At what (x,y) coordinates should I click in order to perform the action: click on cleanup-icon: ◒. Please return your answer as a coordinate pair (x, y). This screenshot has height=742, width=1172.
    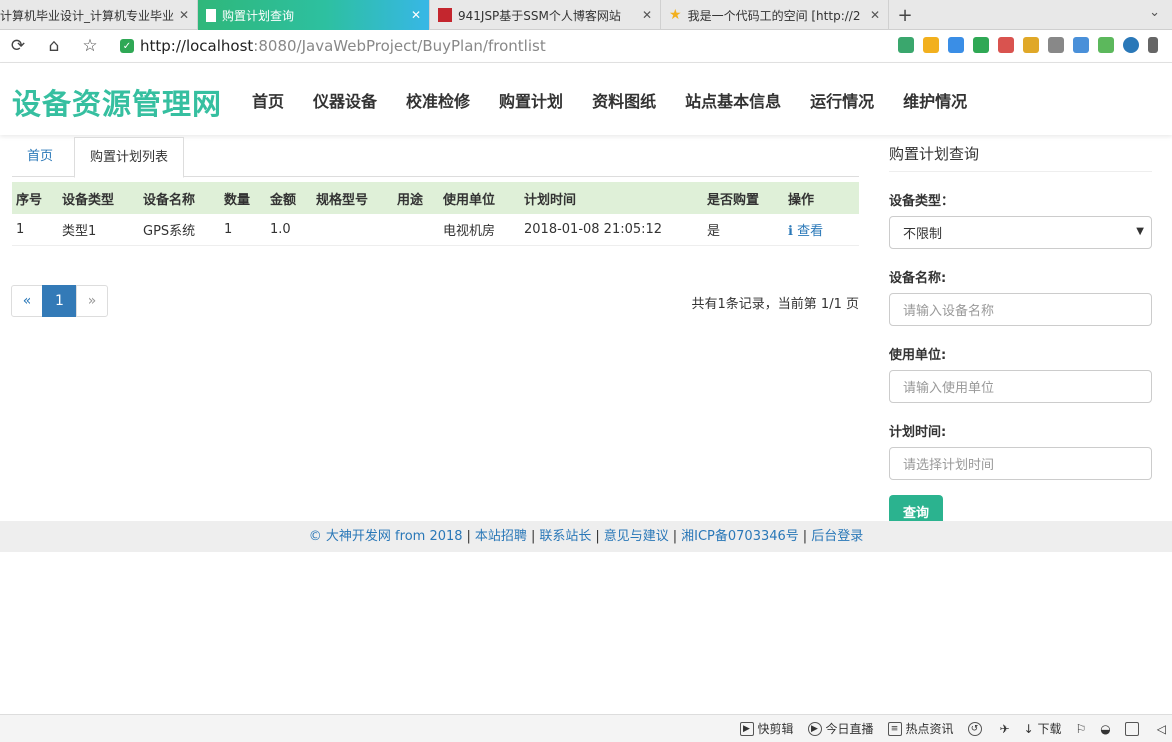
    Looking at the image, I should click on (1105, 728).